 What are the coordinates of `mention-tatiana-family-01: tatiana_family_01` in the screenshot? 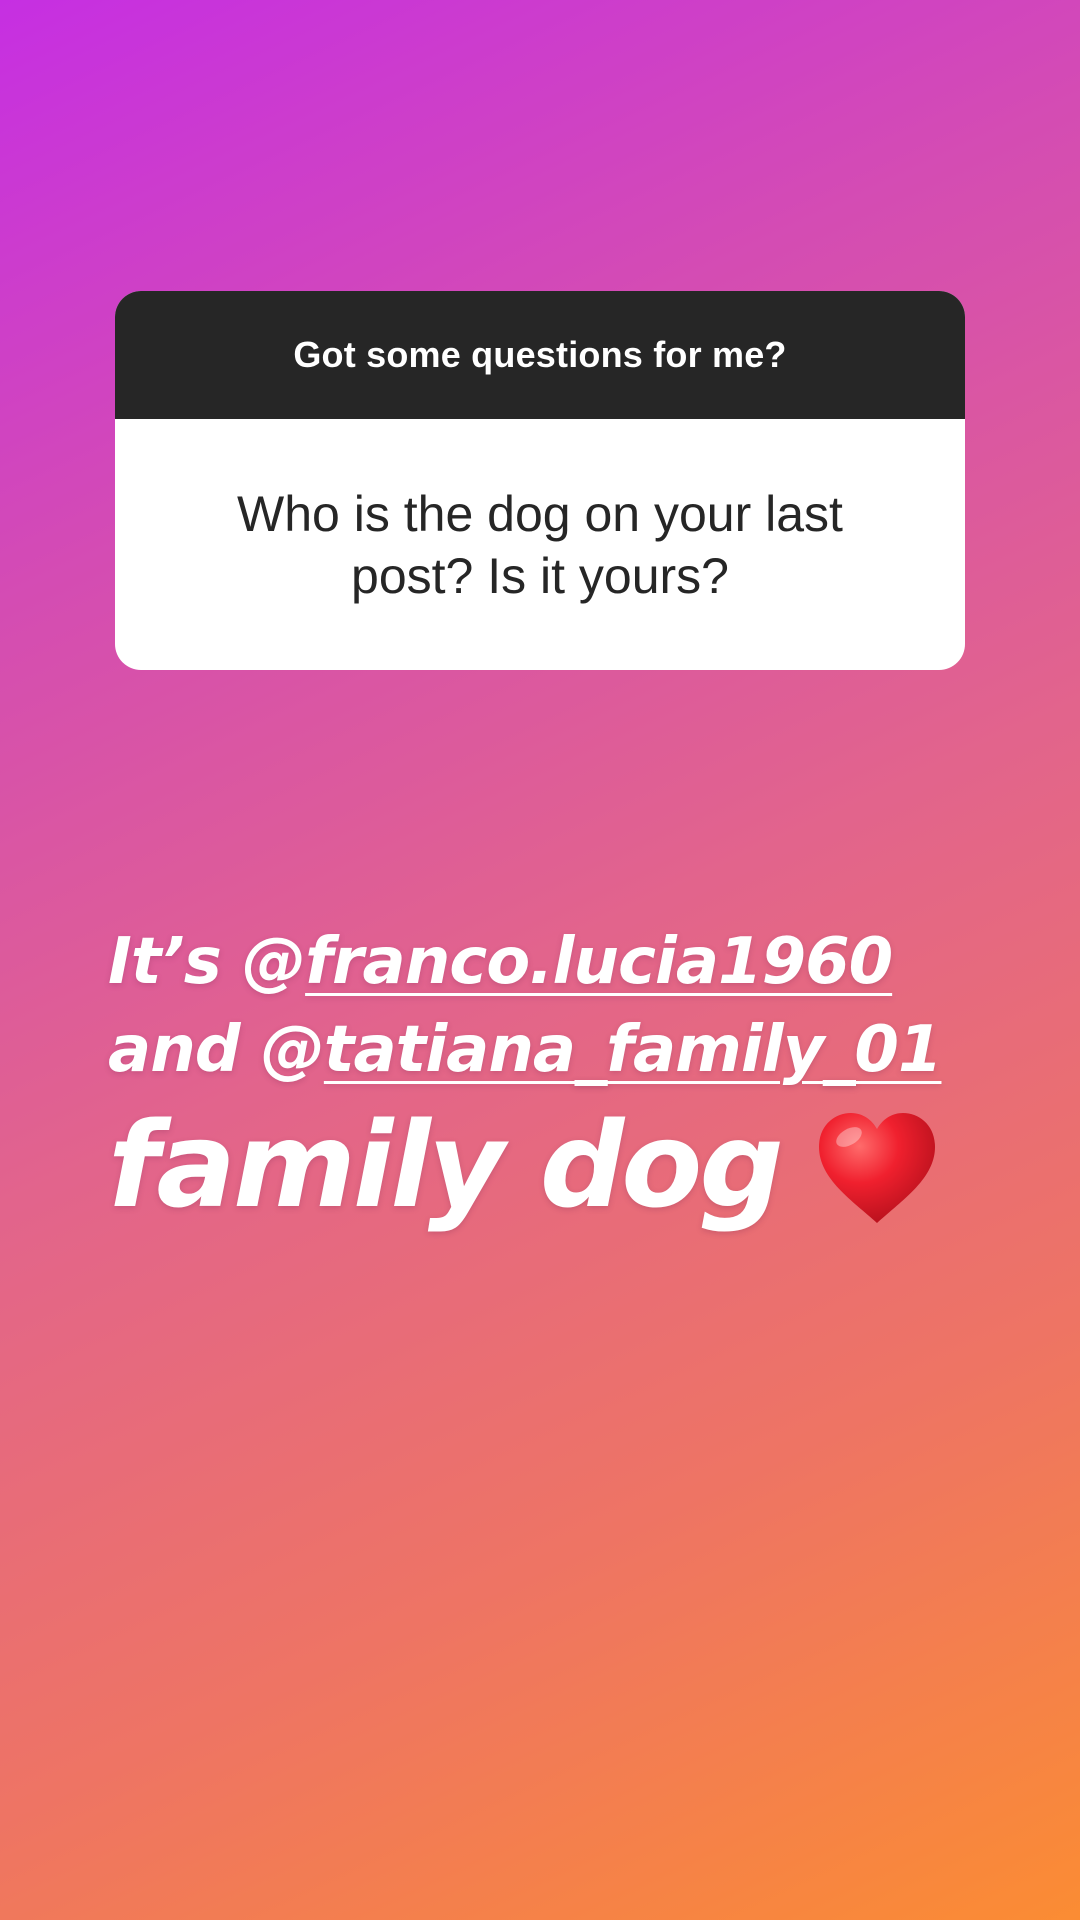 It's located at (633, 1050).